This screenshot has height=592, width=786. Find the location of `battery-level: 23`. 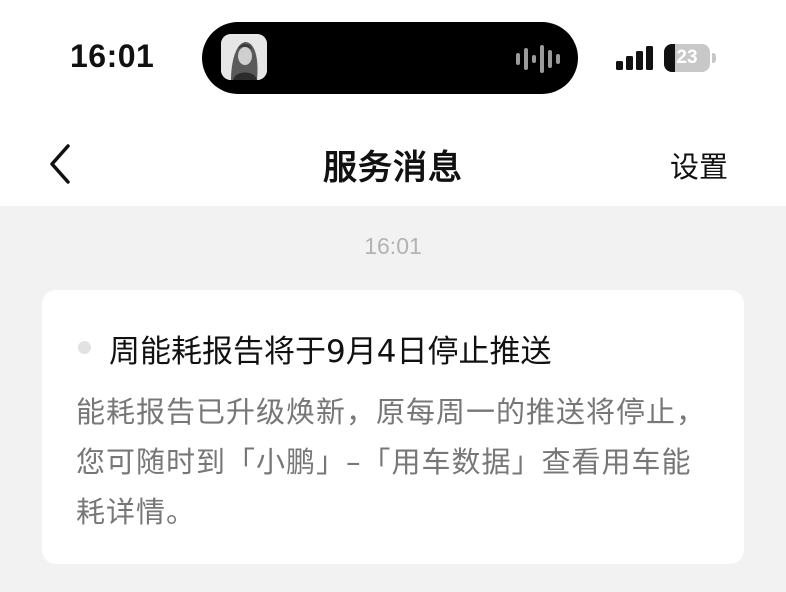

battery-level: 23 is located at coordinates (687, 57).